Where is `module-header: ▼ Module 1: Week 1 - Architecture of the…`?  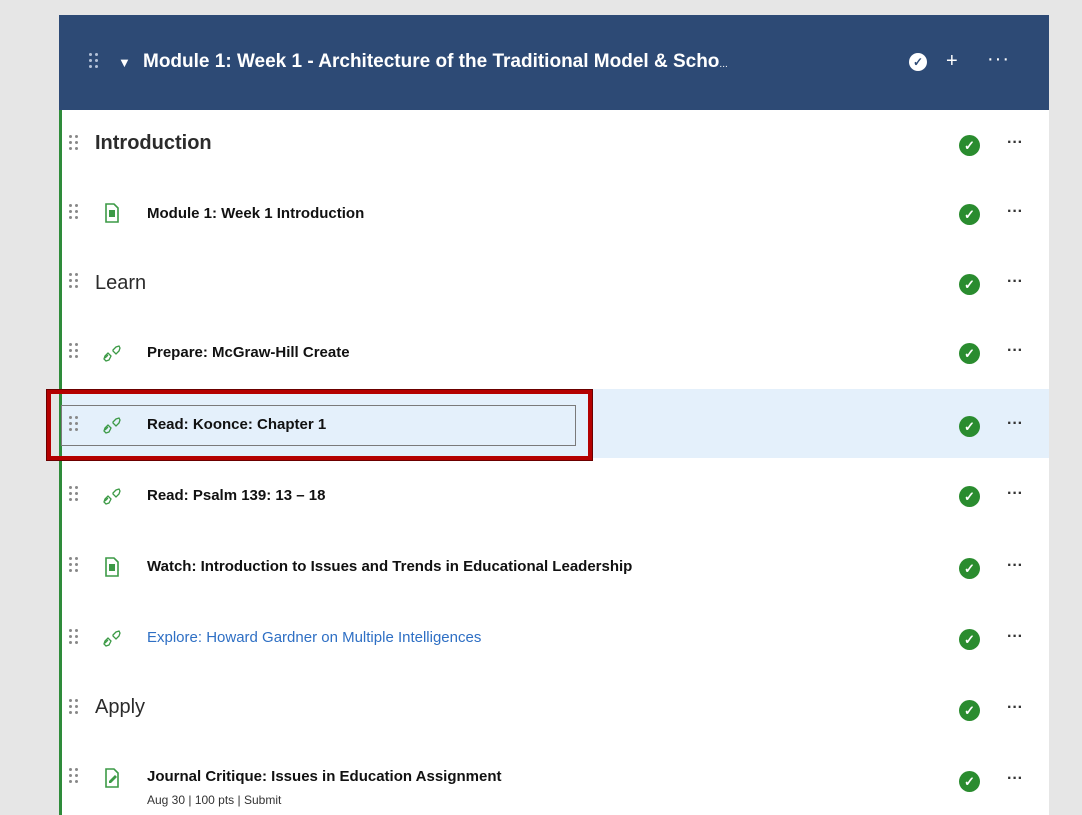 module-header: ▼ Module 1: Week 1 - Architecture of the… is located at coordinates (554, 62).